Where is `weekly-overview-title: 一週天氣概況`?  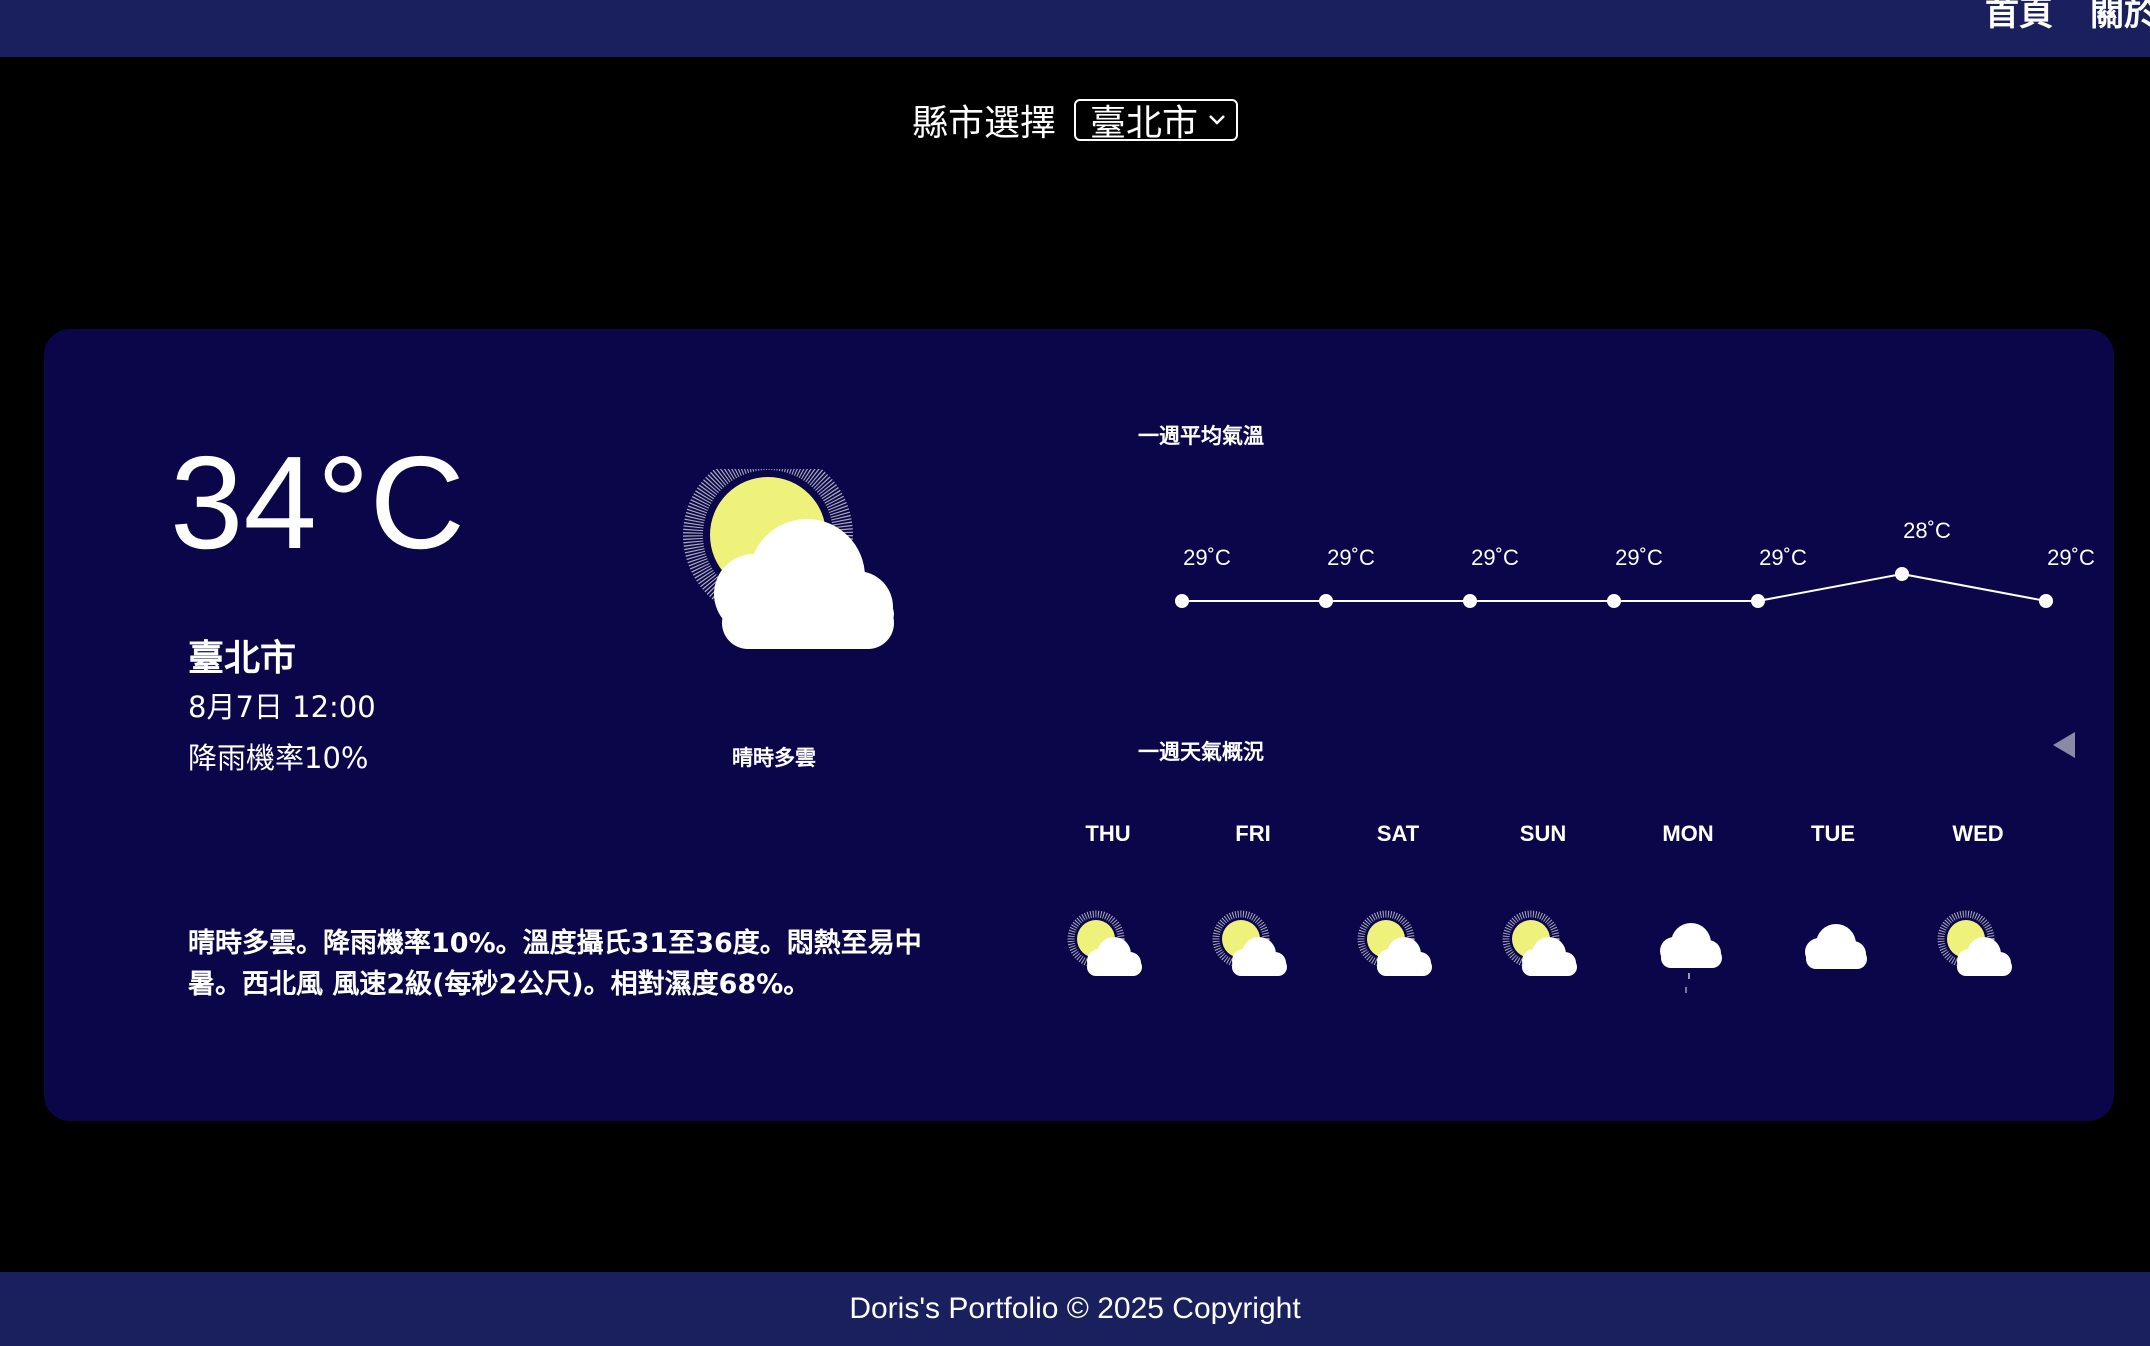 weekly-overview-title: 一週天氣概況 is located at coordinates (1201, 752).